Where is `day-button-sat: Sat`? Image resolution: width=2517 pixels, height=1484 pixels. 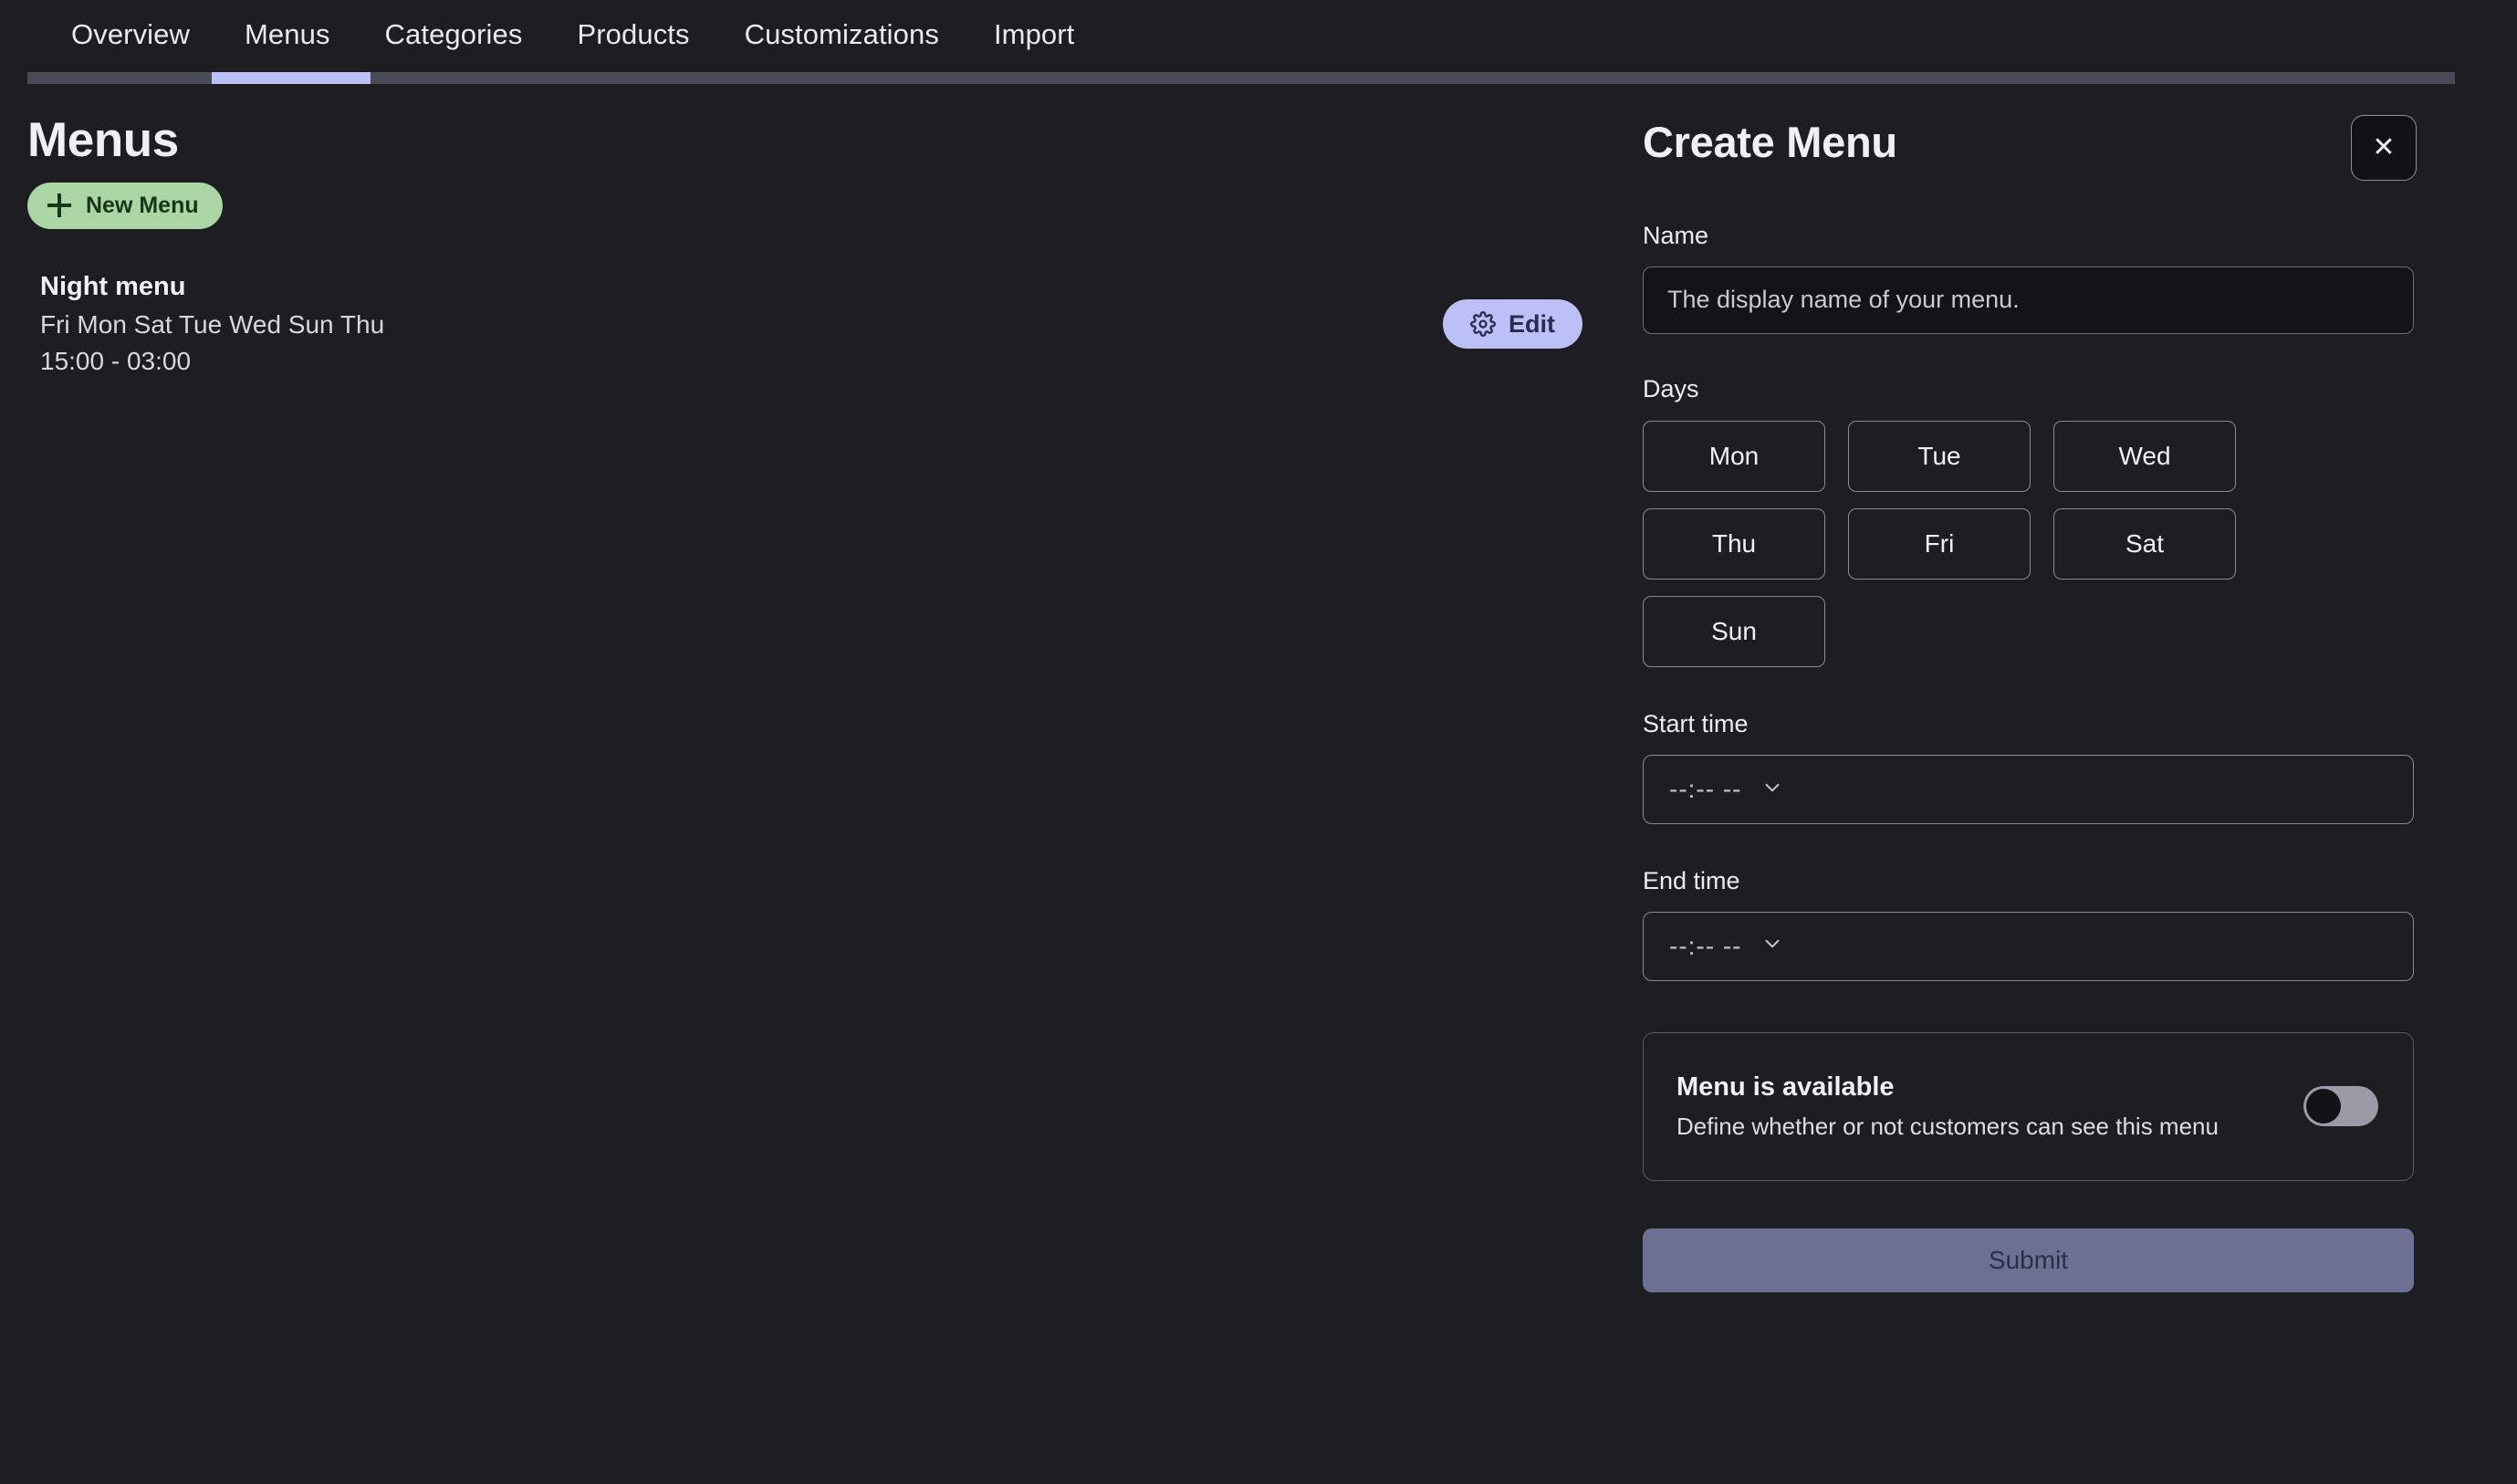
day-button-sat: Sat is located at coordinates (2144, 544).